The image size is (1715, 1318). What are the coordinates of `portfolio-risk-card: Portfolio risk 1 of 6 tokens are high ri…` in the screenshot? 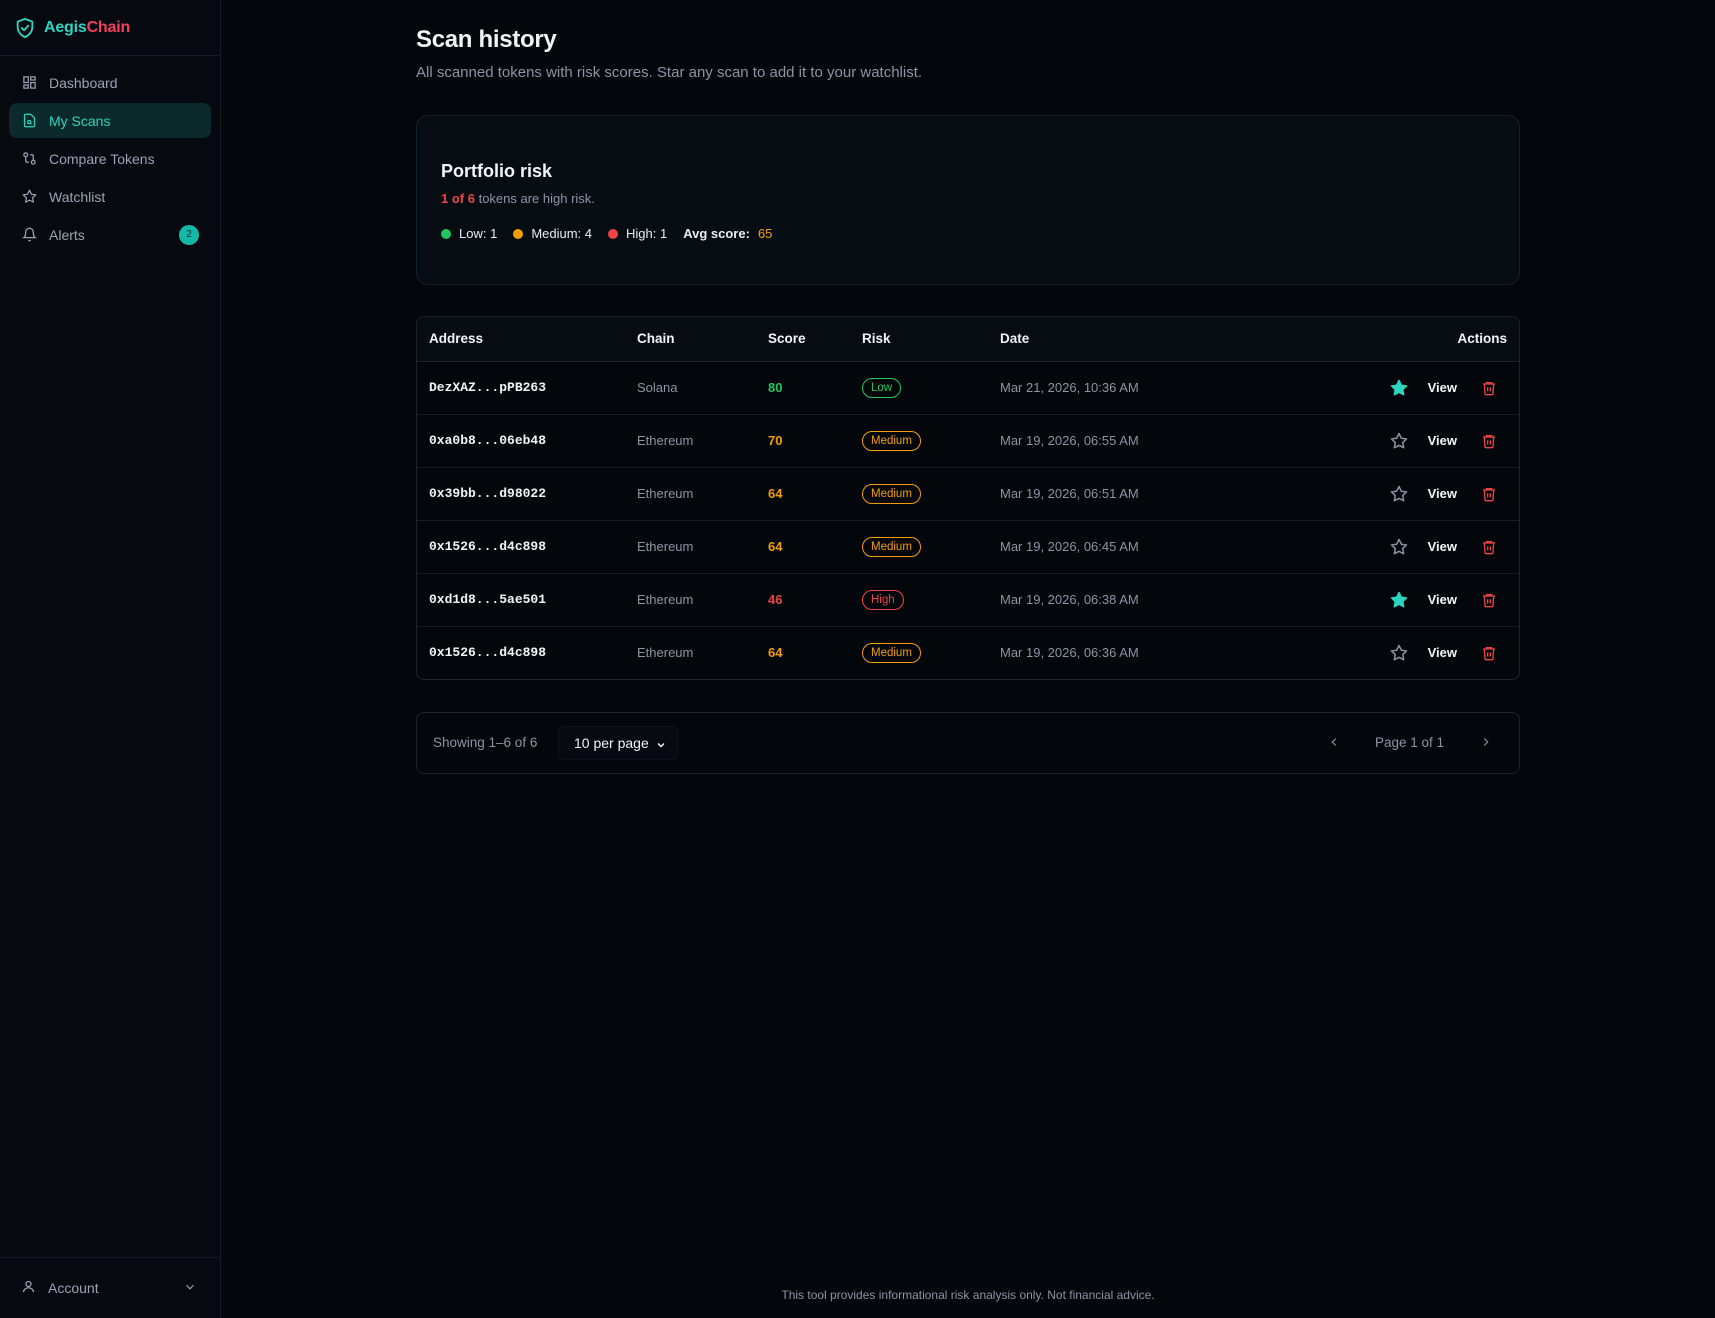 It's located at (968, 200).